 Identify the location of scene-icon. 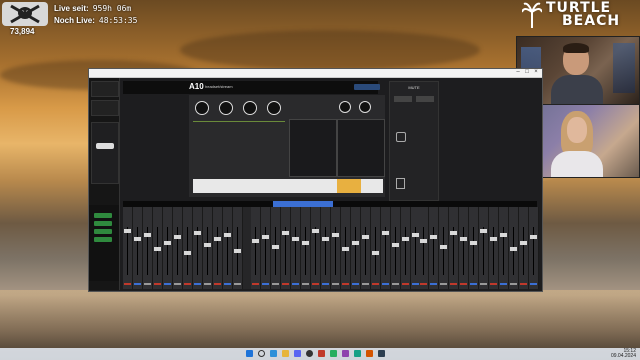
(401, 137).